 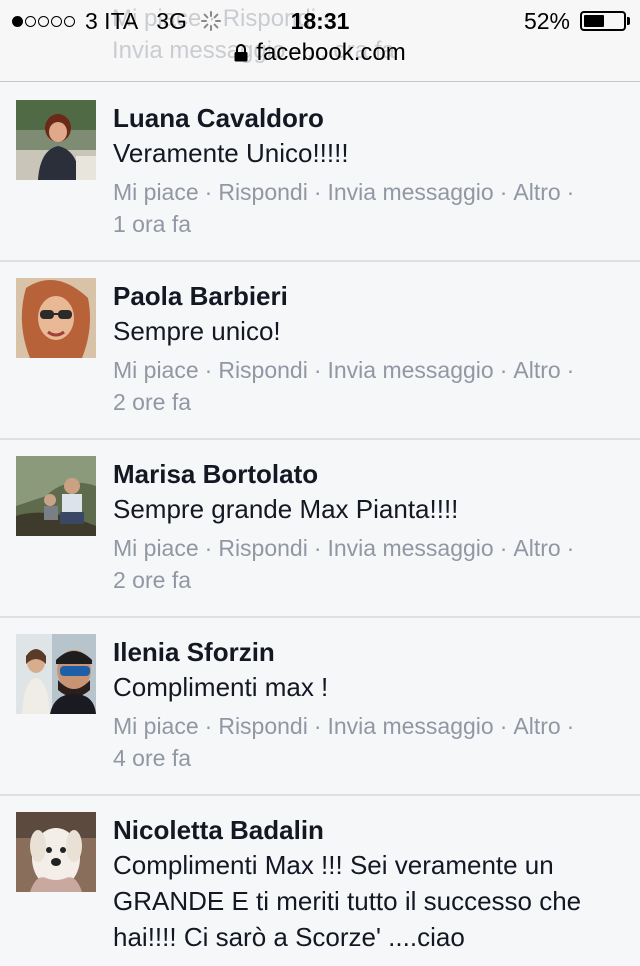 I want to click on commenter-name: Marisa Bortolato, so click(x=367, y=474).